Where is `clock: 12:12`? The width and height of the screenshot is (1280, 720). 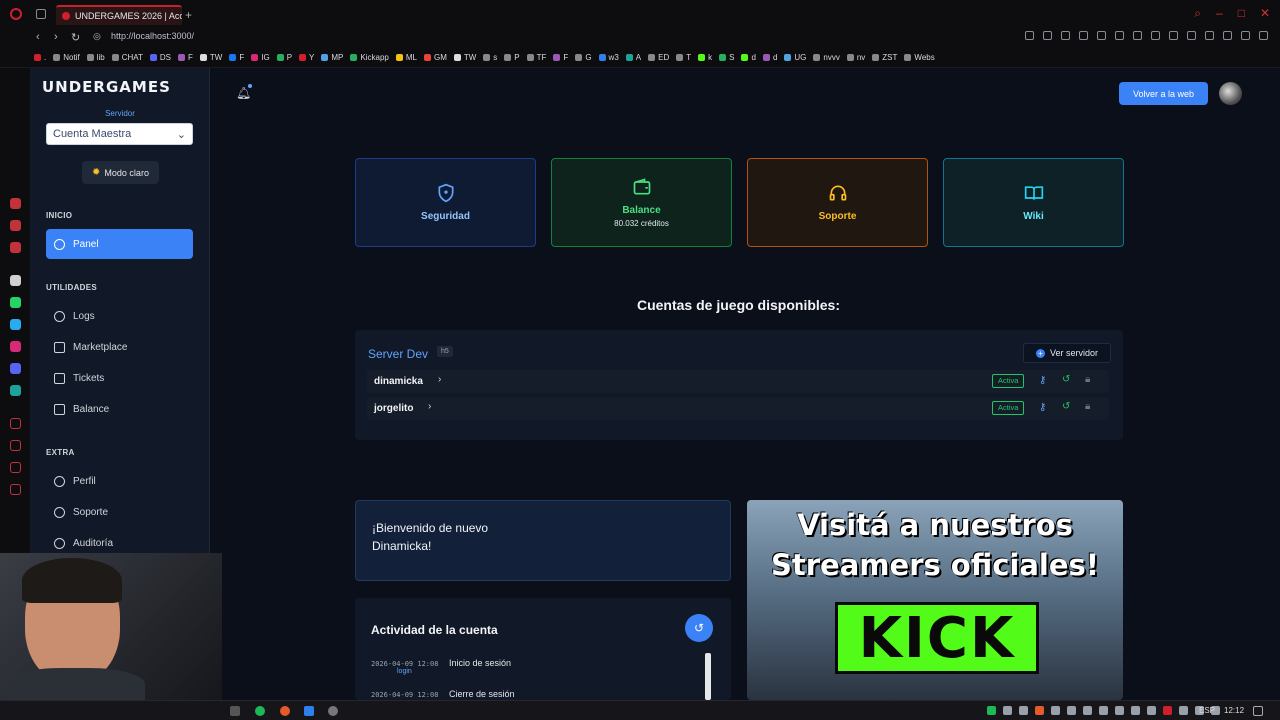 clock: 12:12 is located at coordinates (1234, 710).